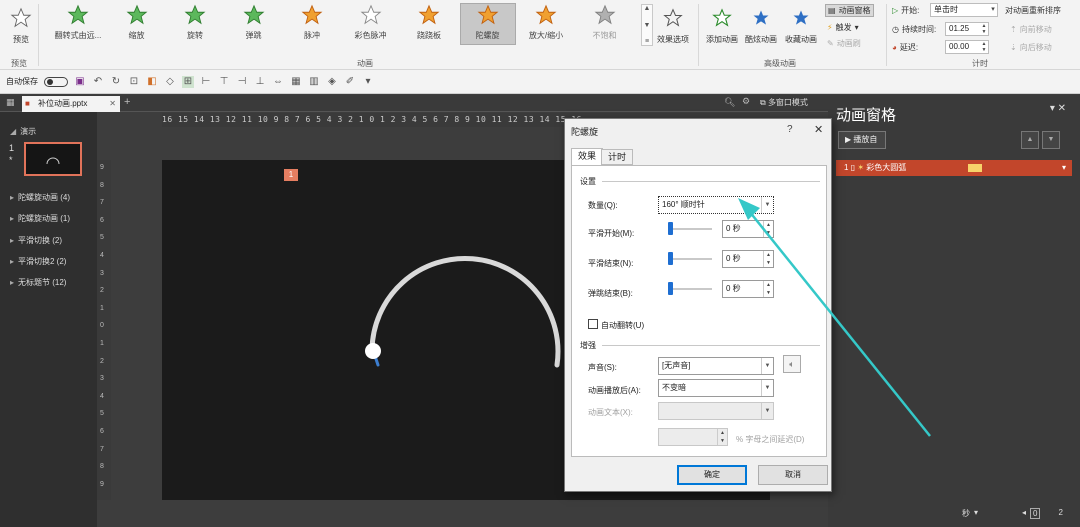  Describe the element at coordinates (784, 102) in the screenshot. I see `multi-window-button: ⧉ 多窗口模式` at that location.